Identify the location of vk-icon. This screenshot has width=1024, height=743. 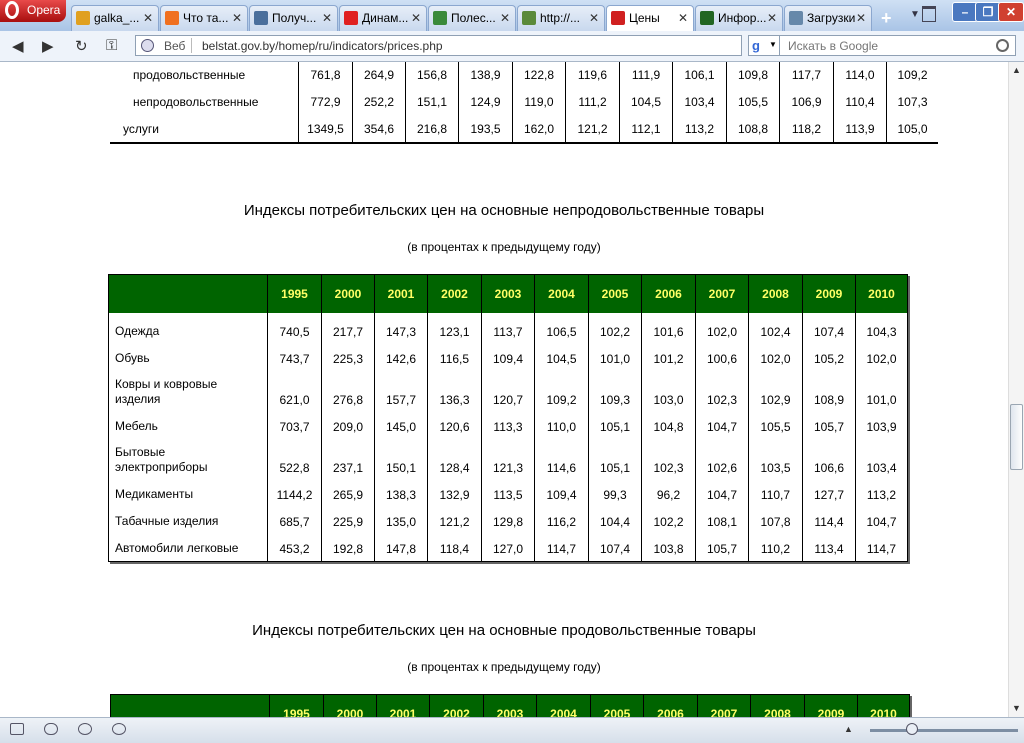
(261, 18).